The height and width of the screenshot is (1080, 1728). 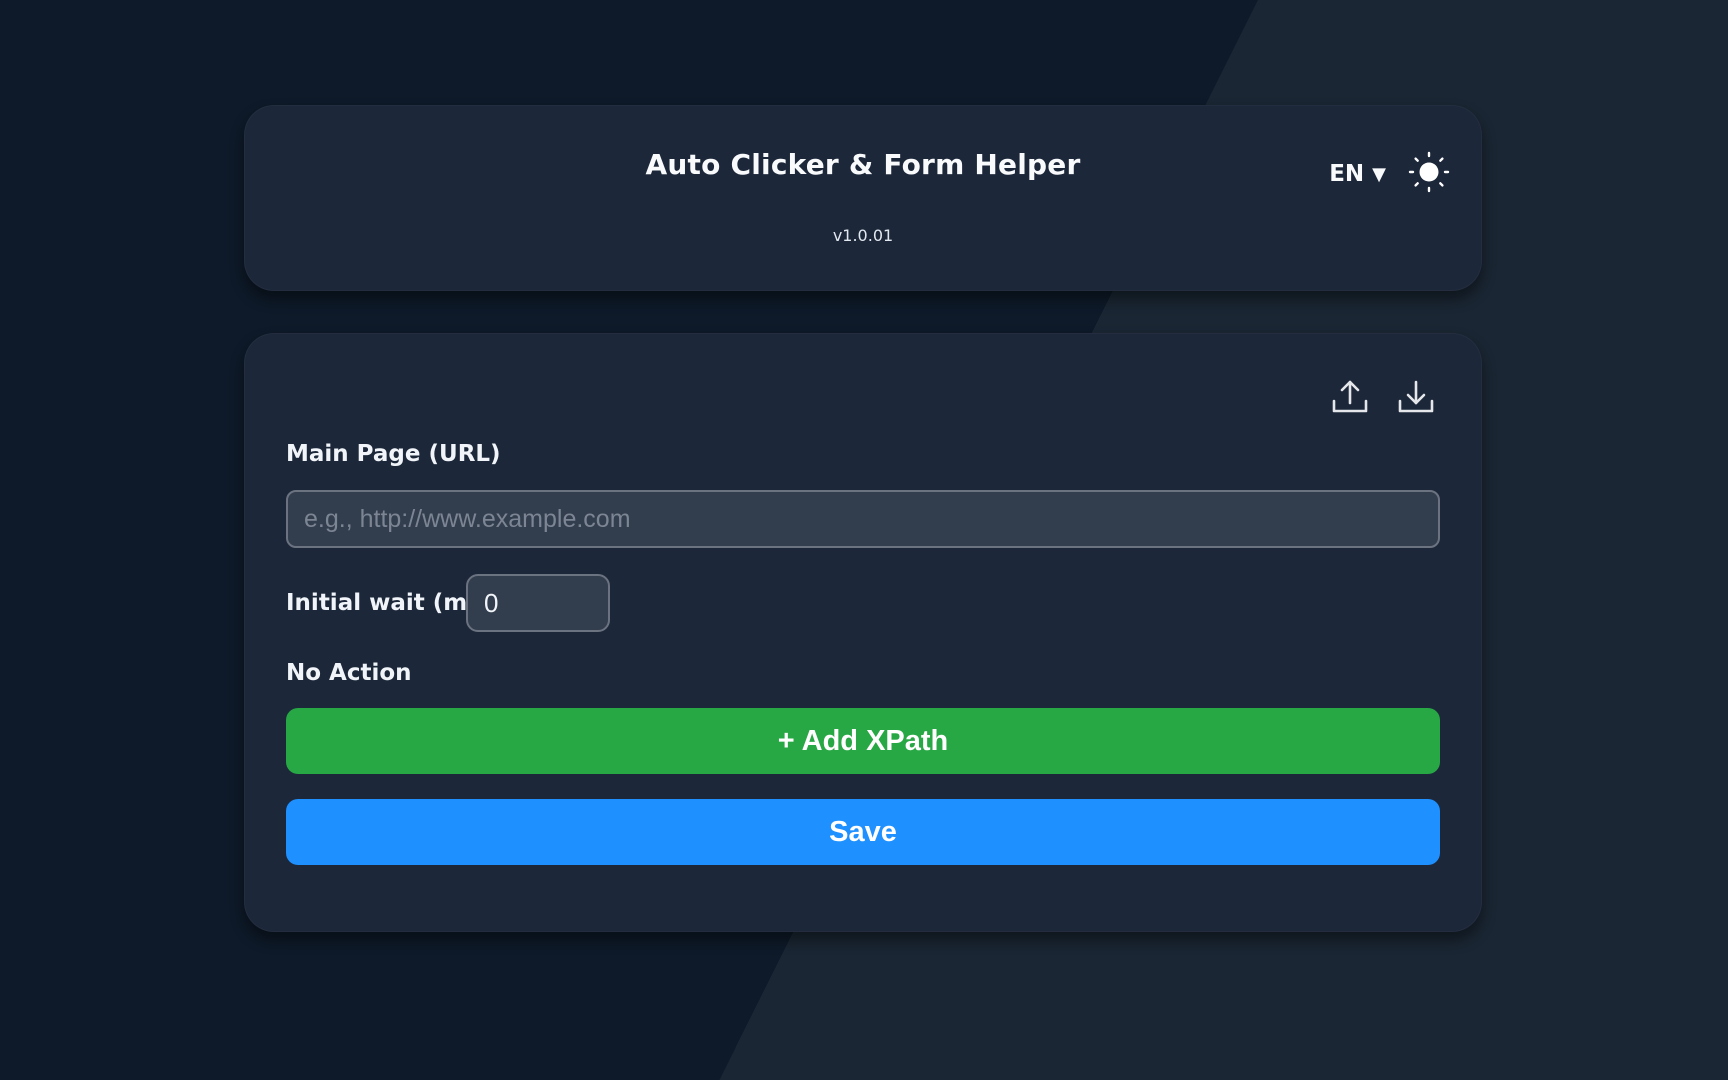 I want to click on caret-down-icon: ▼, so click(x=1379, y=174).